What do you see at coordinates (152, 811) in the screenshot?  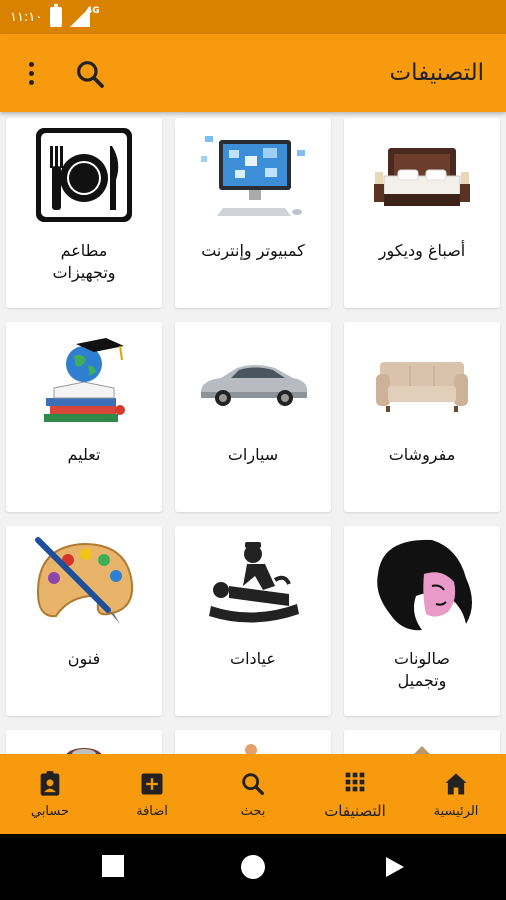 I see `nav-add-label: اضافة` at bounding box center [152, 811].